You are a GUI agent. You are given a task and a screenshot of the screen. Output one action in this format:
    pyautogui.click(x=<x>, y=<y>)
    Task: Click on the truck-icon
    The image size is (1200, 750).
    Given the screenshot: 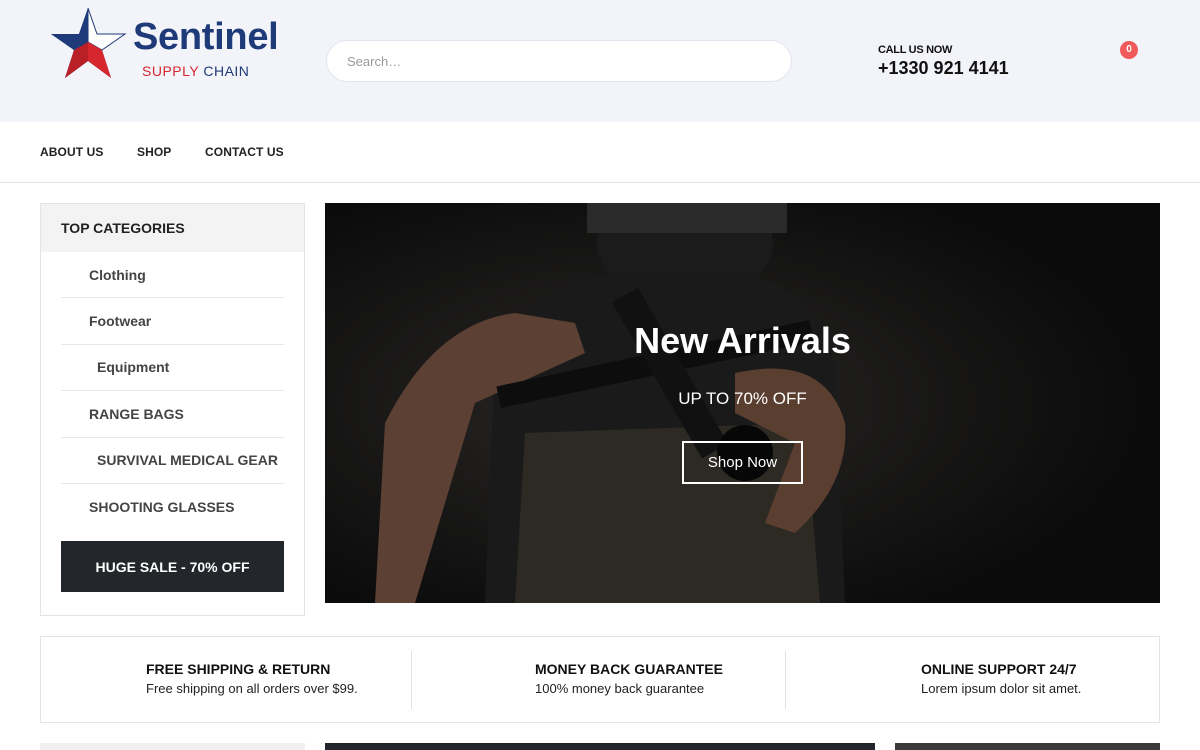 What is the action you would take?
    pyautogui.click(x=116, y=680)
    